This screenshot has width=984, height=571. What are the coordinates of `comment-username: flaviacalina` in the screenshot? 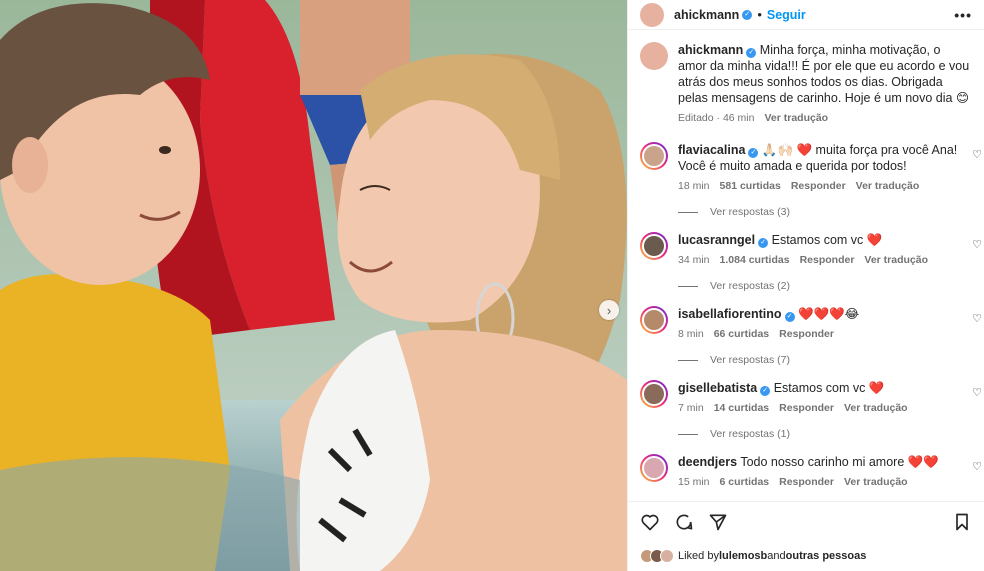 It's located at (711, 150).